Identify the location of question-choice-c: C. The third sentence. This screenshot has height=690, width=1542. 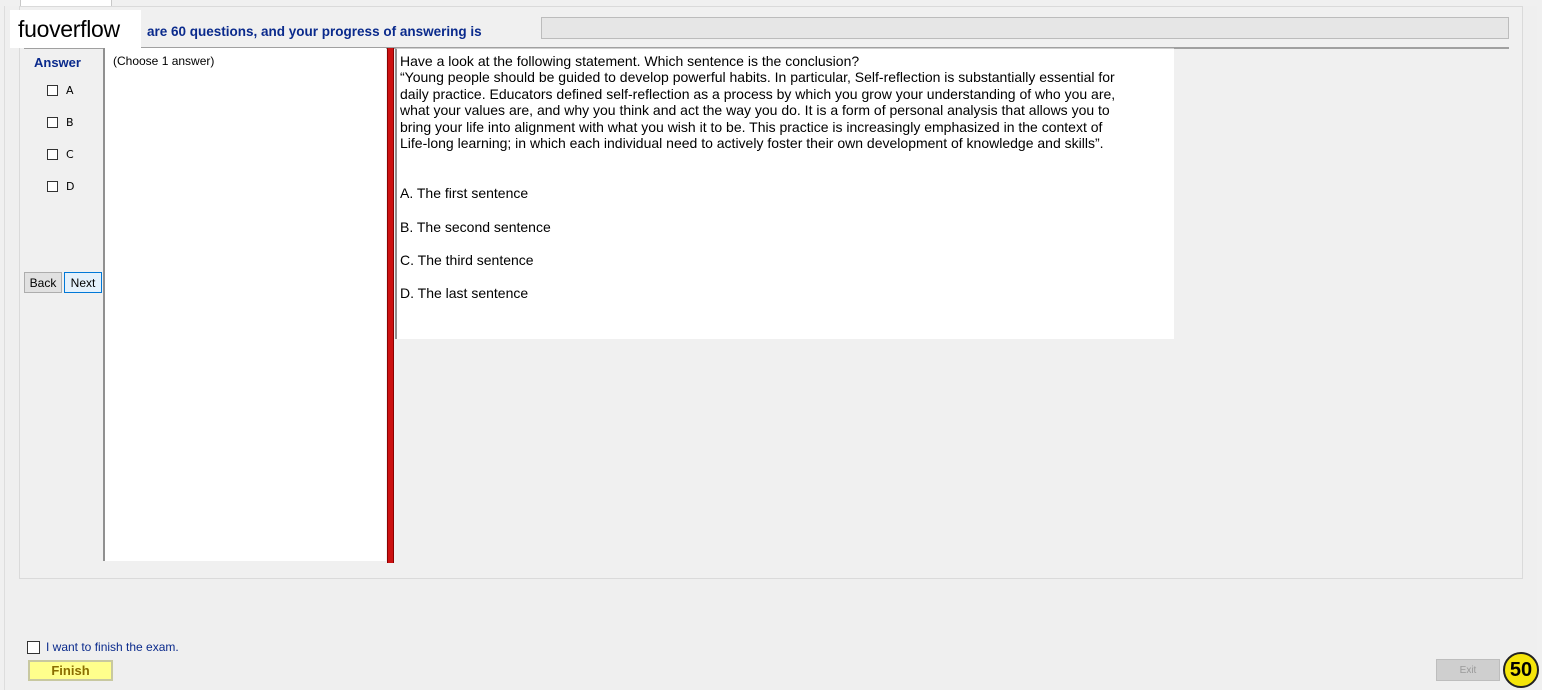
(467, 260).